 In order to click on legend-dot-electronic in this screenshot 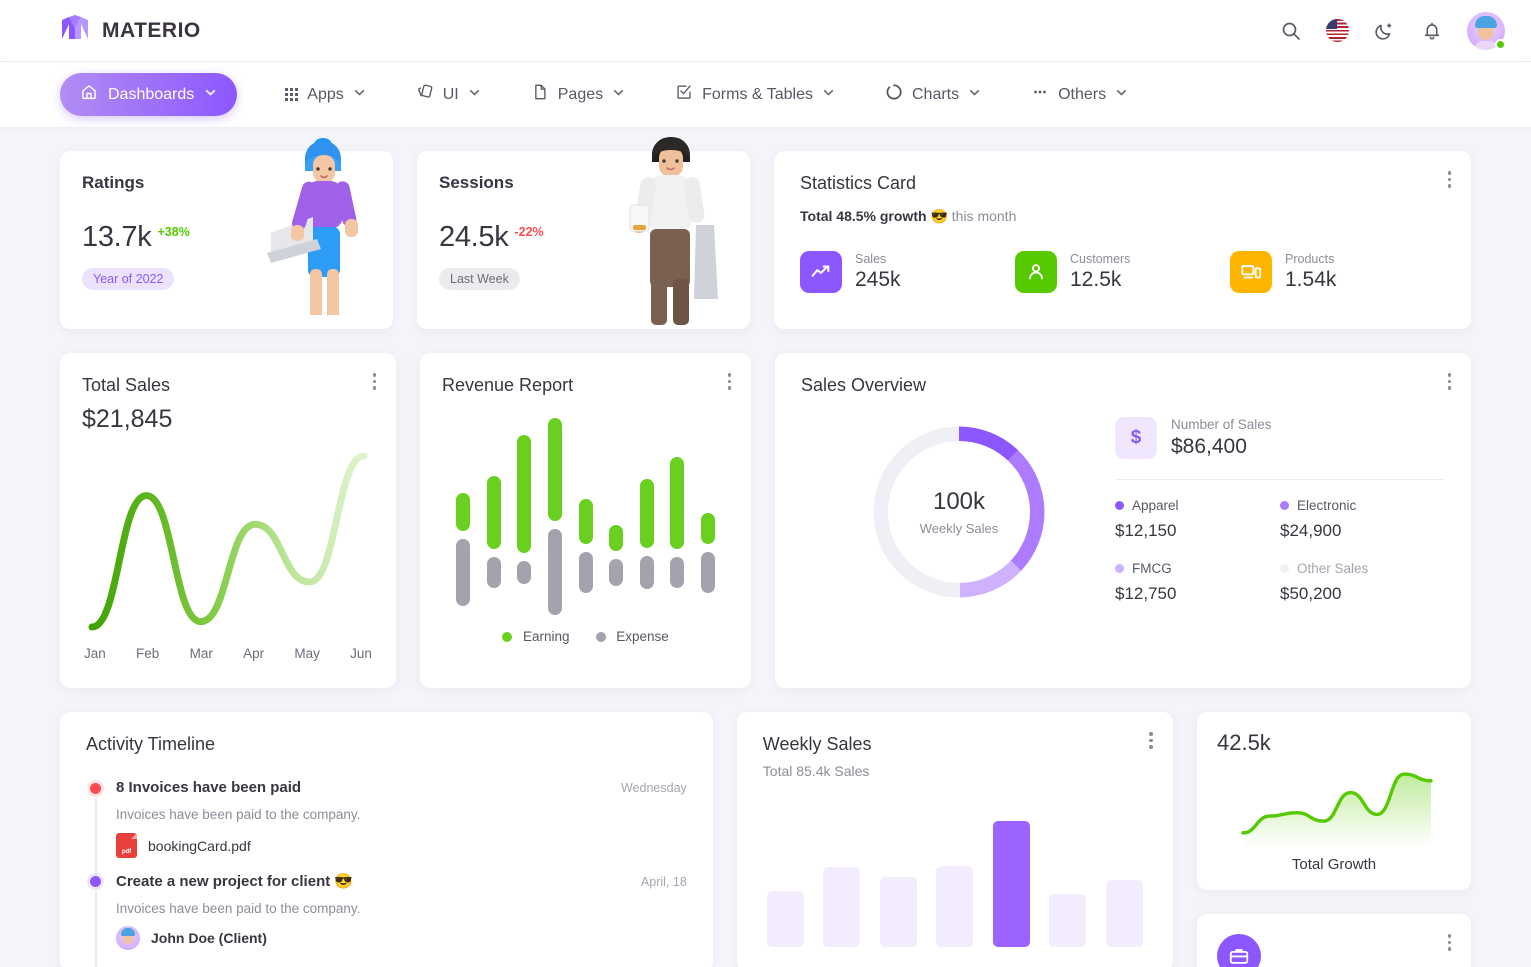, I will do `click(1284, 505)`.